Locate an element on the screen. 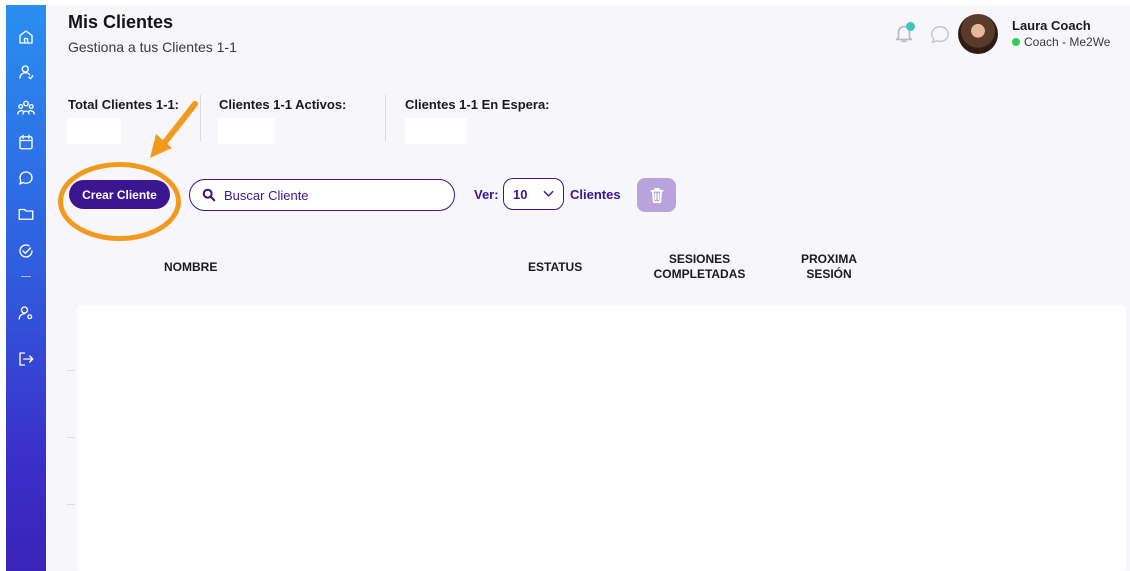 This screenshot has height=571, width=1130. calendar-icon is located at coordinates (26, 142).